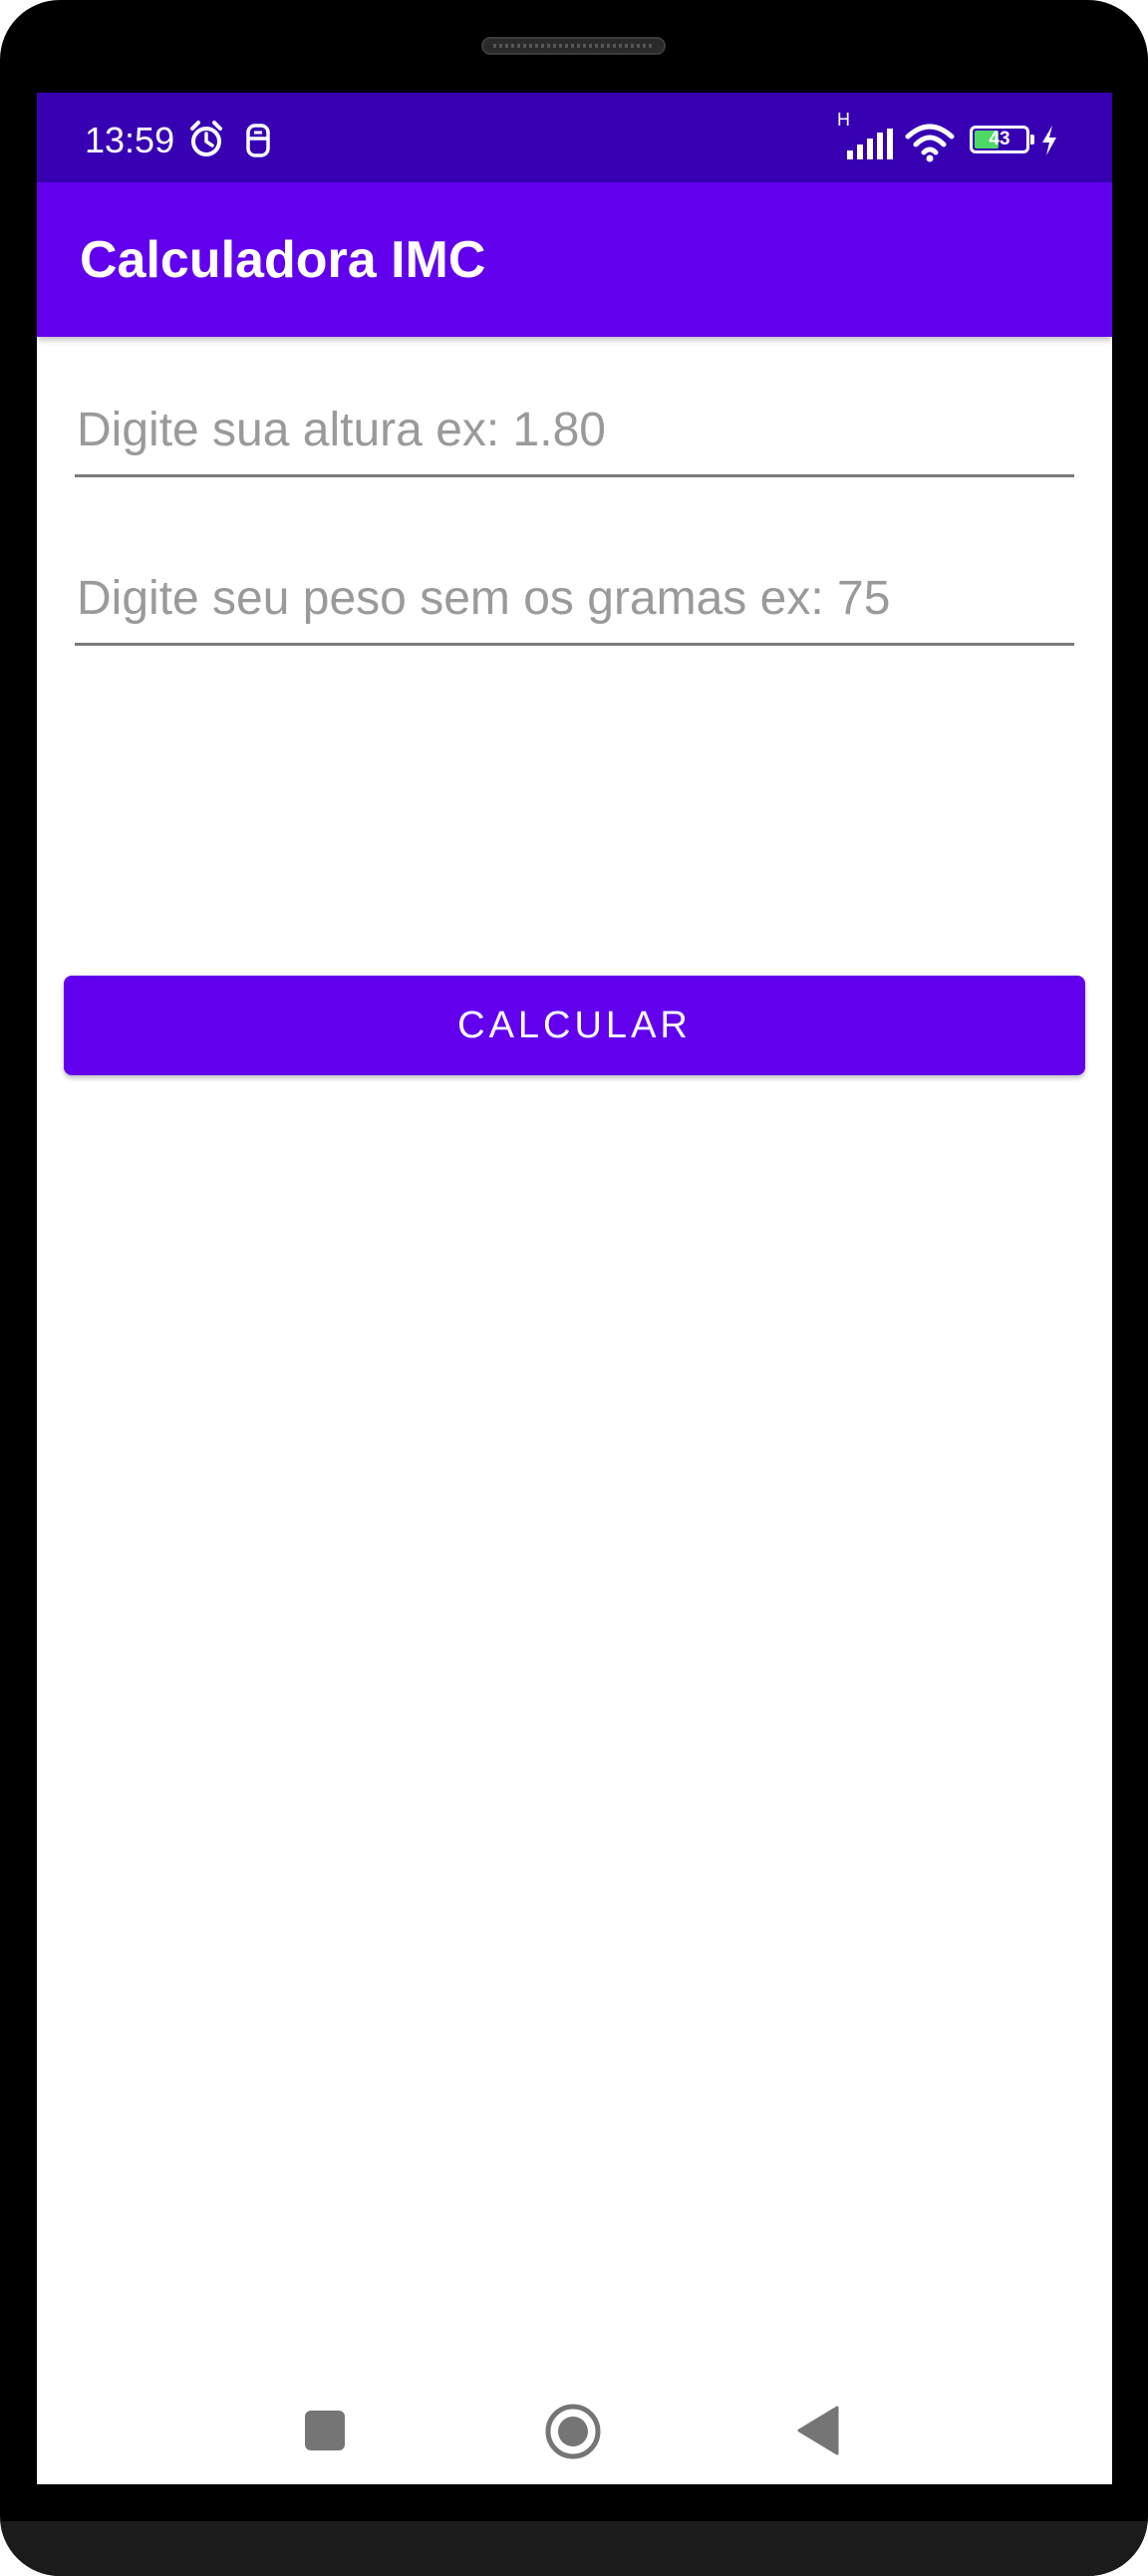 The width and height of the screenshot is (1148, 2576). I want to click on navigation-bar, so click(574, 2429).